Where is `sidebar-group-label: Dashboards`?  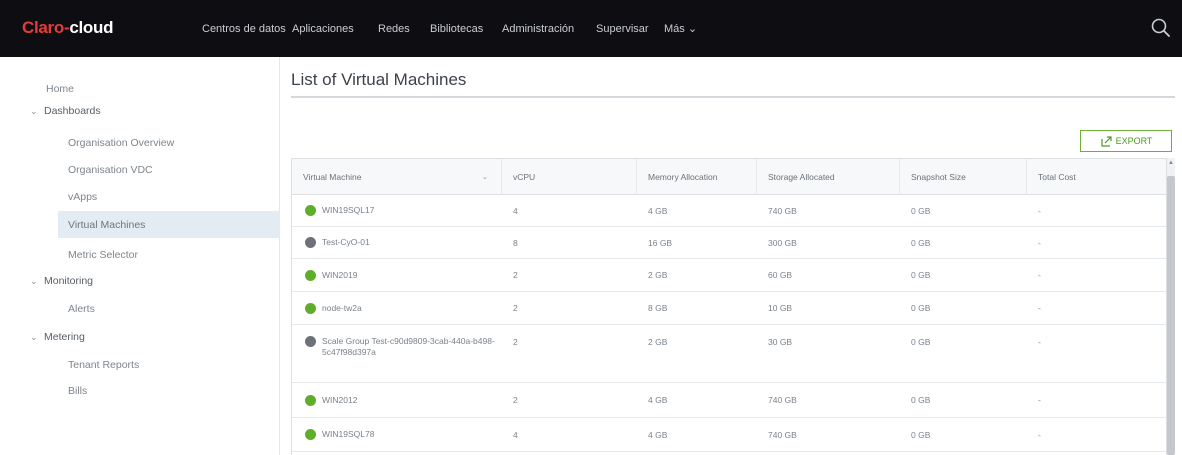 sidebar-group-label: Dashboards is located at coordinates (72, 111).